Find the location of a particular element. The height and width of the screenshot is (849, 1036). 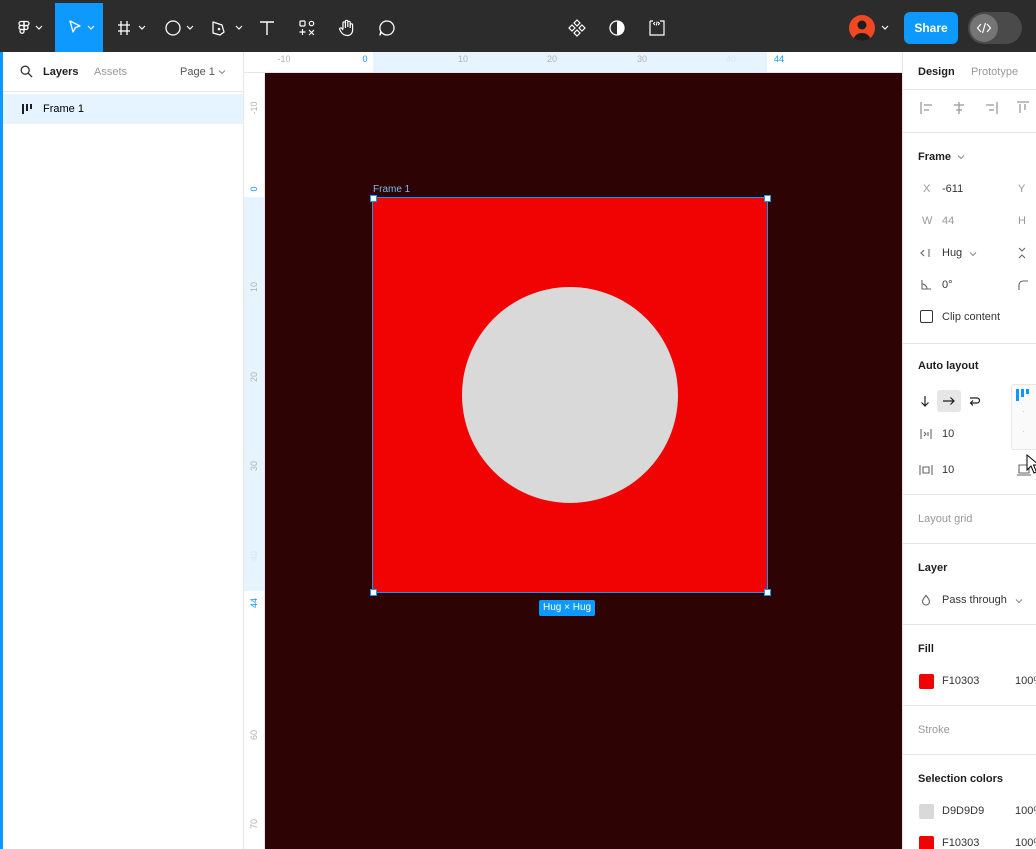

resize-handle-top-right is located at coordinates (767, 198).